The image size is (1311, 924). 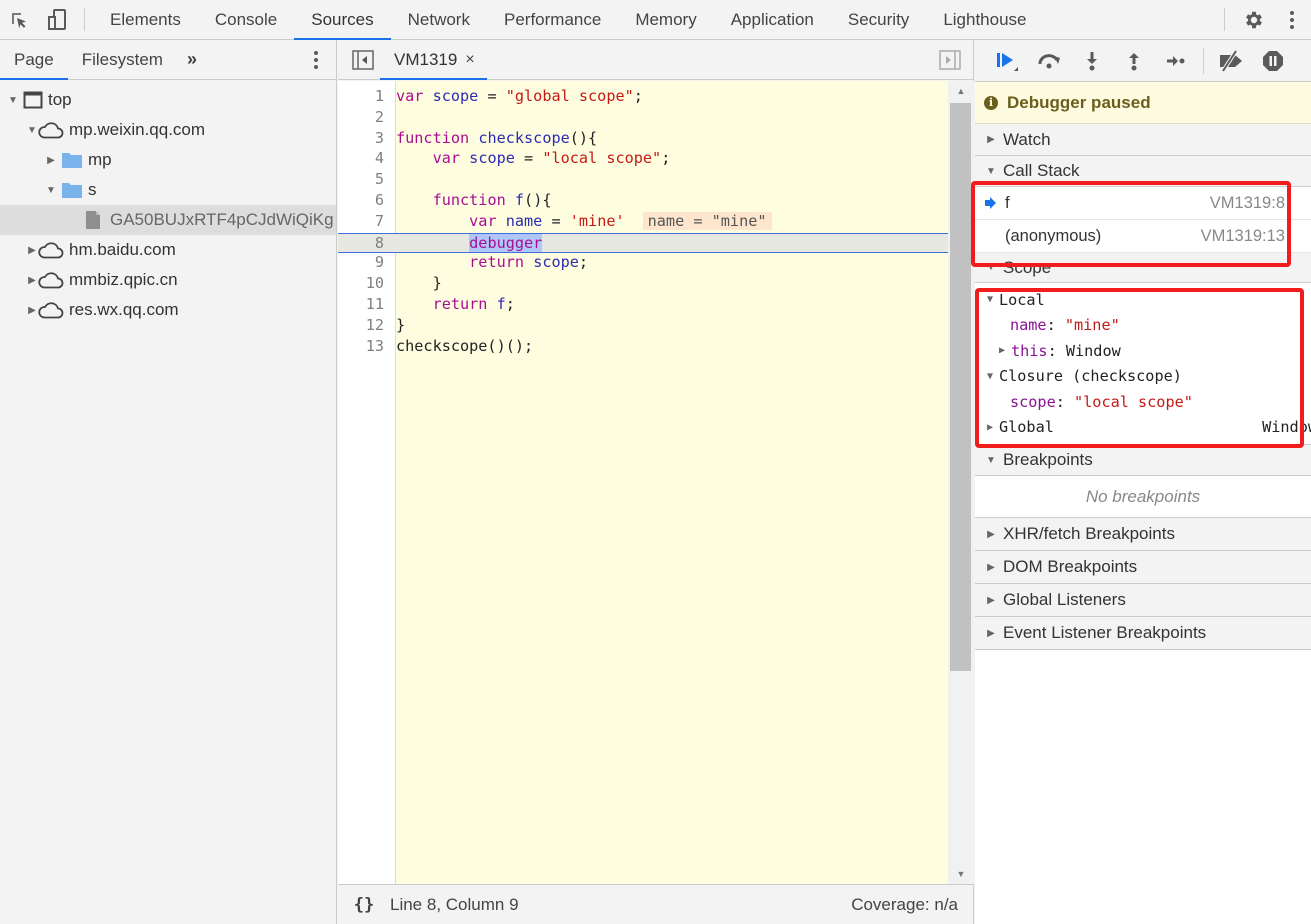 I want to click on tree-item-folder: ▶ mp, so click(x=168, y=160).